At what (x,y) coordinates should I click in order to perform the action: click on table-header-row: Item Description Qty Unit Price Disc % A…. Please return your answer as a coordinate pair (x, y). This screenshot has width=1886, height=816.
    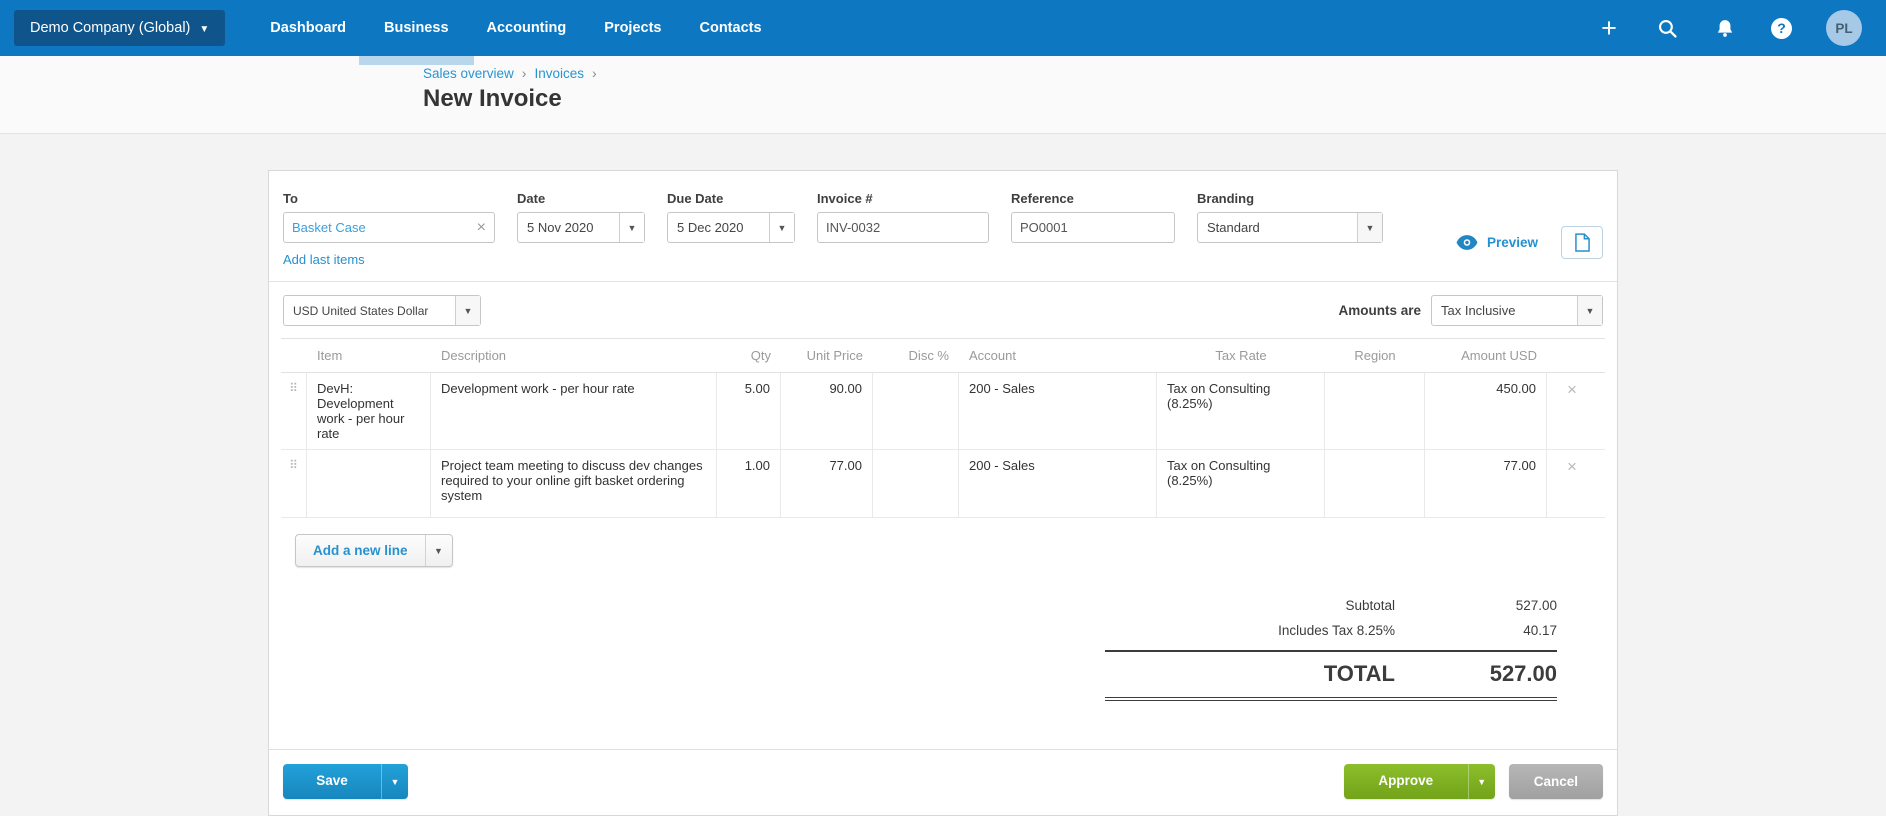
    Looking at the image, I should click on (943, 355).